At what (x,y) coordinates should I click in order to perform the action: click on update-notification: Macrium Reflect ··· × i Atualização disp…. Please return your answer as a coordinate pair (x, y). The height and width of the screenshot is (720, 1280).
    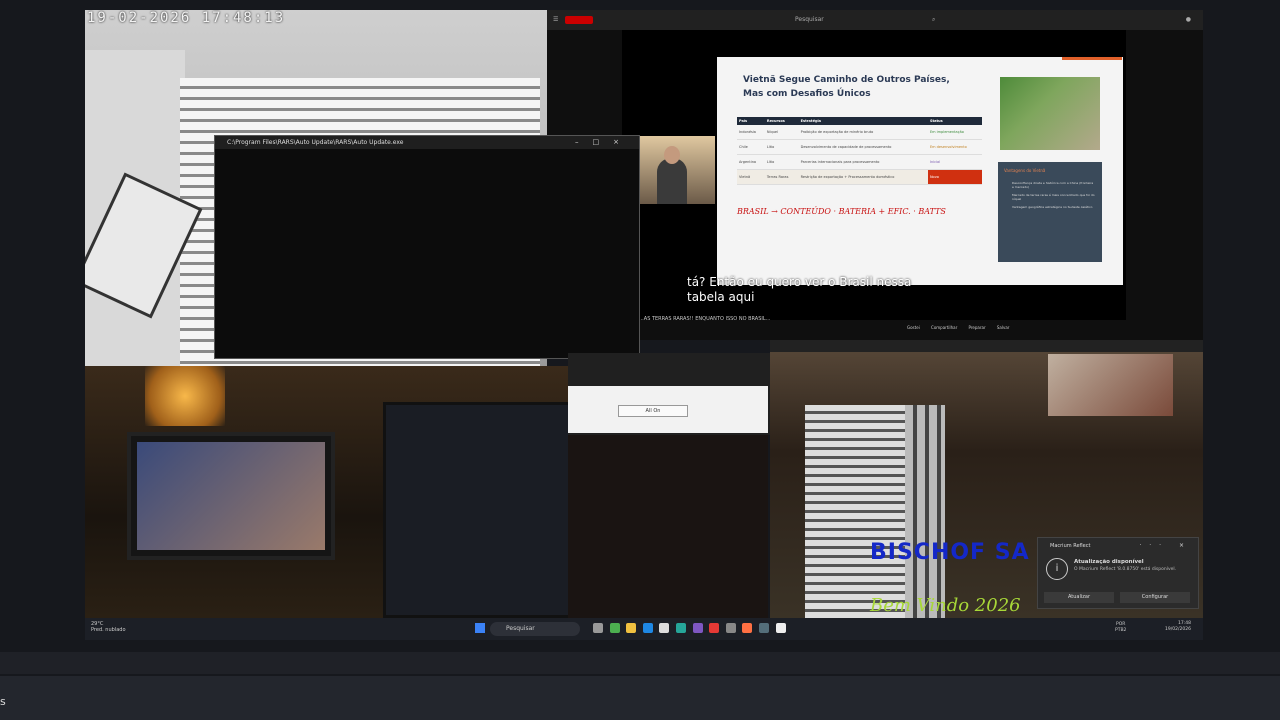
    Looking at the image, I should click on (1118, 573).